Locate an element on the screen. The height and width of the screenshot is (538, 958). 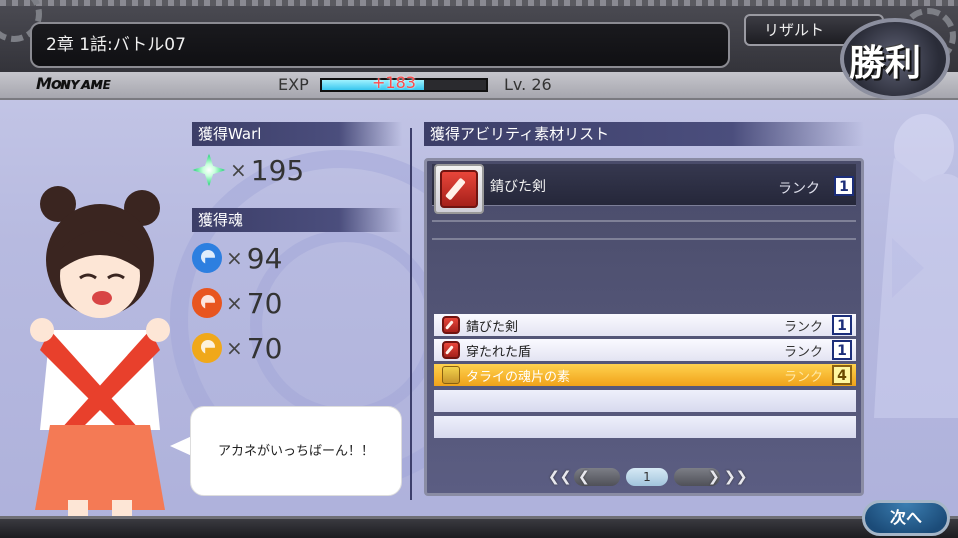
speech-bubble: アカネがいっちばーん！！ is located at coordinates (296, 451).